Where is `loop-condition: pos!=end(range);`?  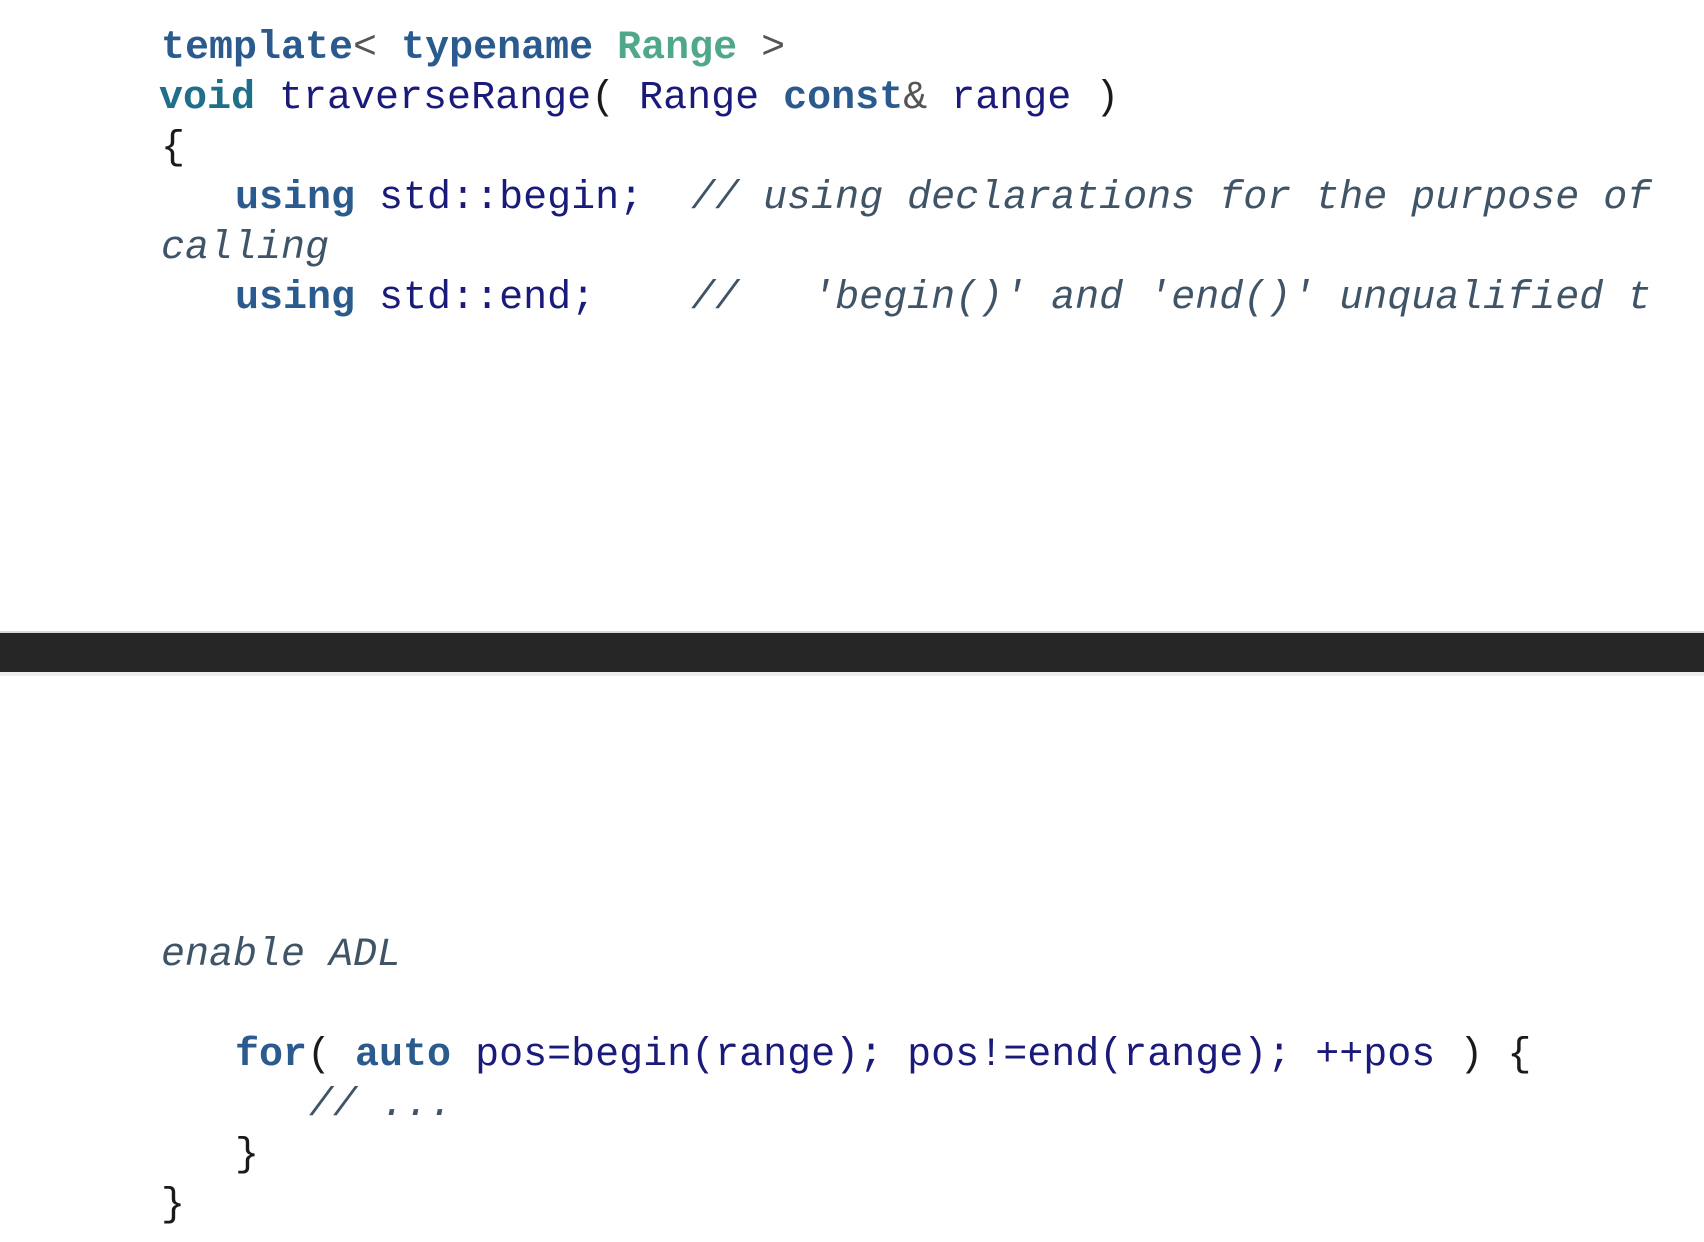 loop-condition: pos!=end(range); is located at coordinates (1099, 1055).